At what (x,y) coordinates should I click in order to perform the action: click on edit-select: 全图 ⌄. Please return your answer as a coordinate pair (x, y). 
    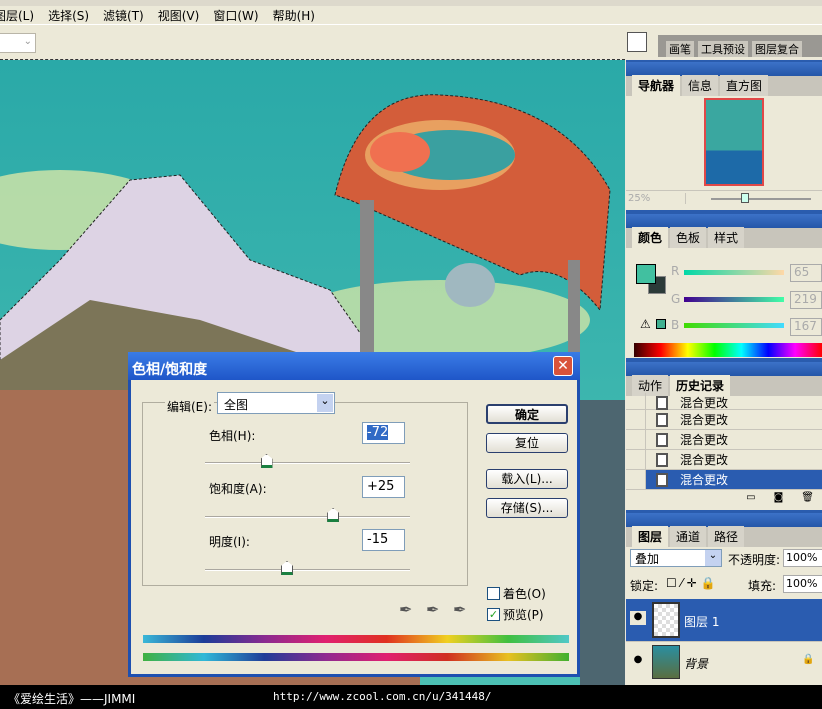
    Looking at the image, I should click on (276, 403).